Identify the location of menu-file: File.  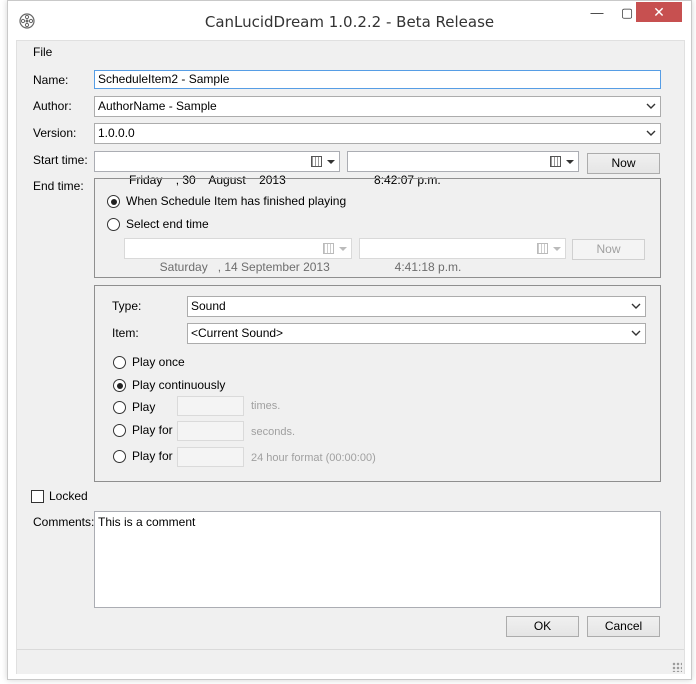
(42, 52).